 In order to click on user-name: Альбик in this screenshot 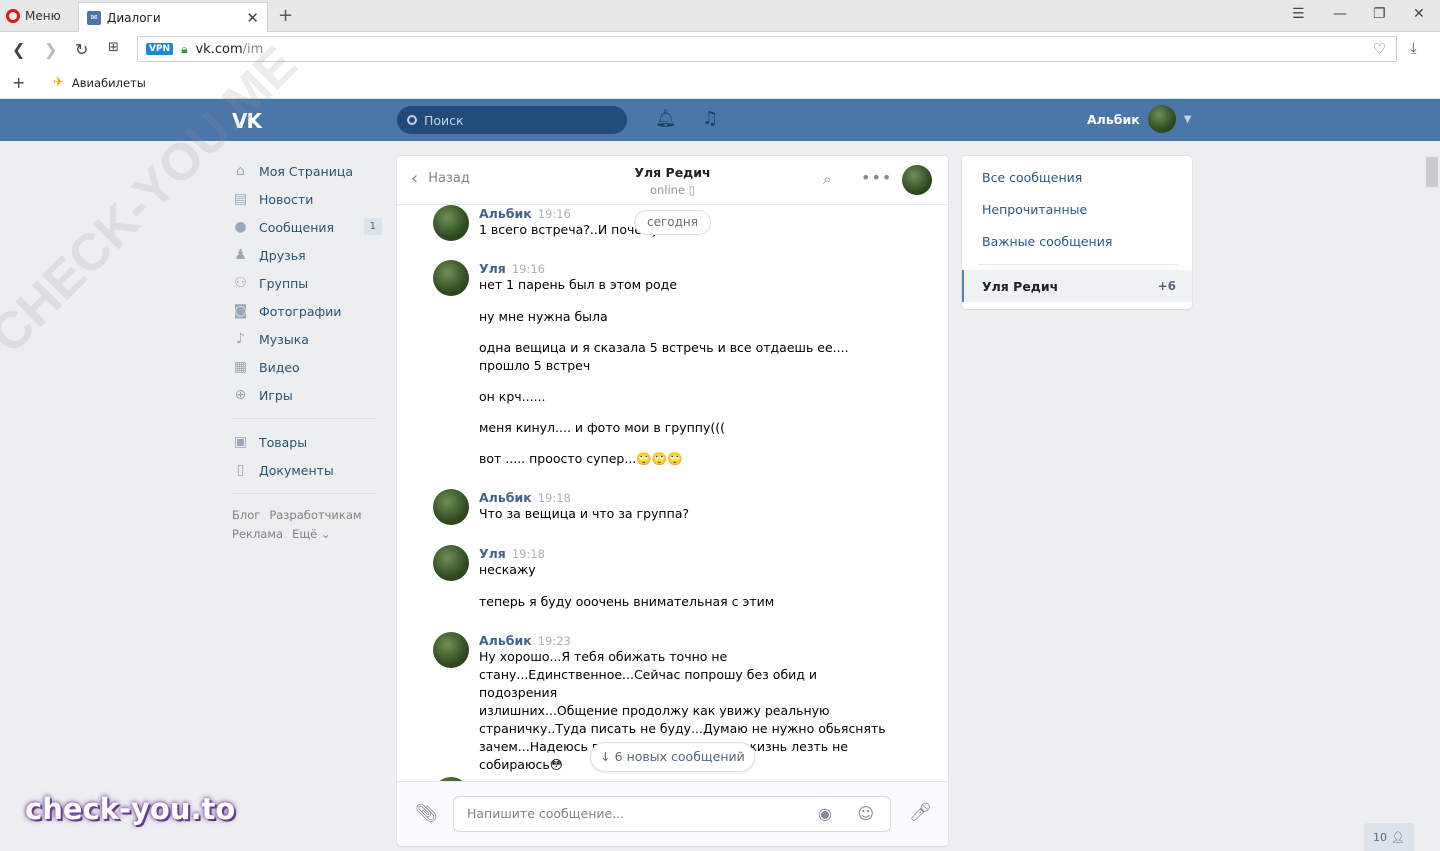, I will do `click(1113, 119)`.